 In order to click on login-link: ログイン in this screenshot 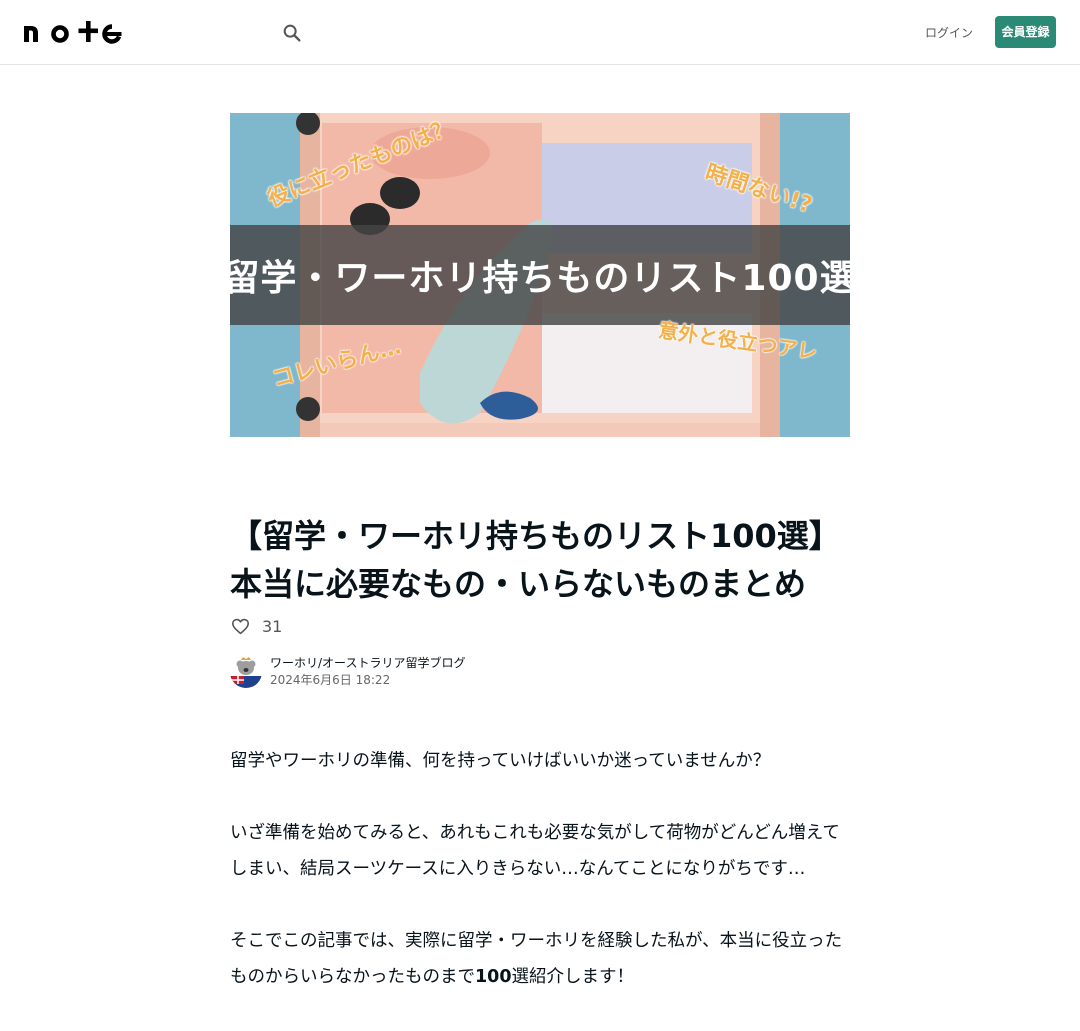, I will do `click(949, 33)`.